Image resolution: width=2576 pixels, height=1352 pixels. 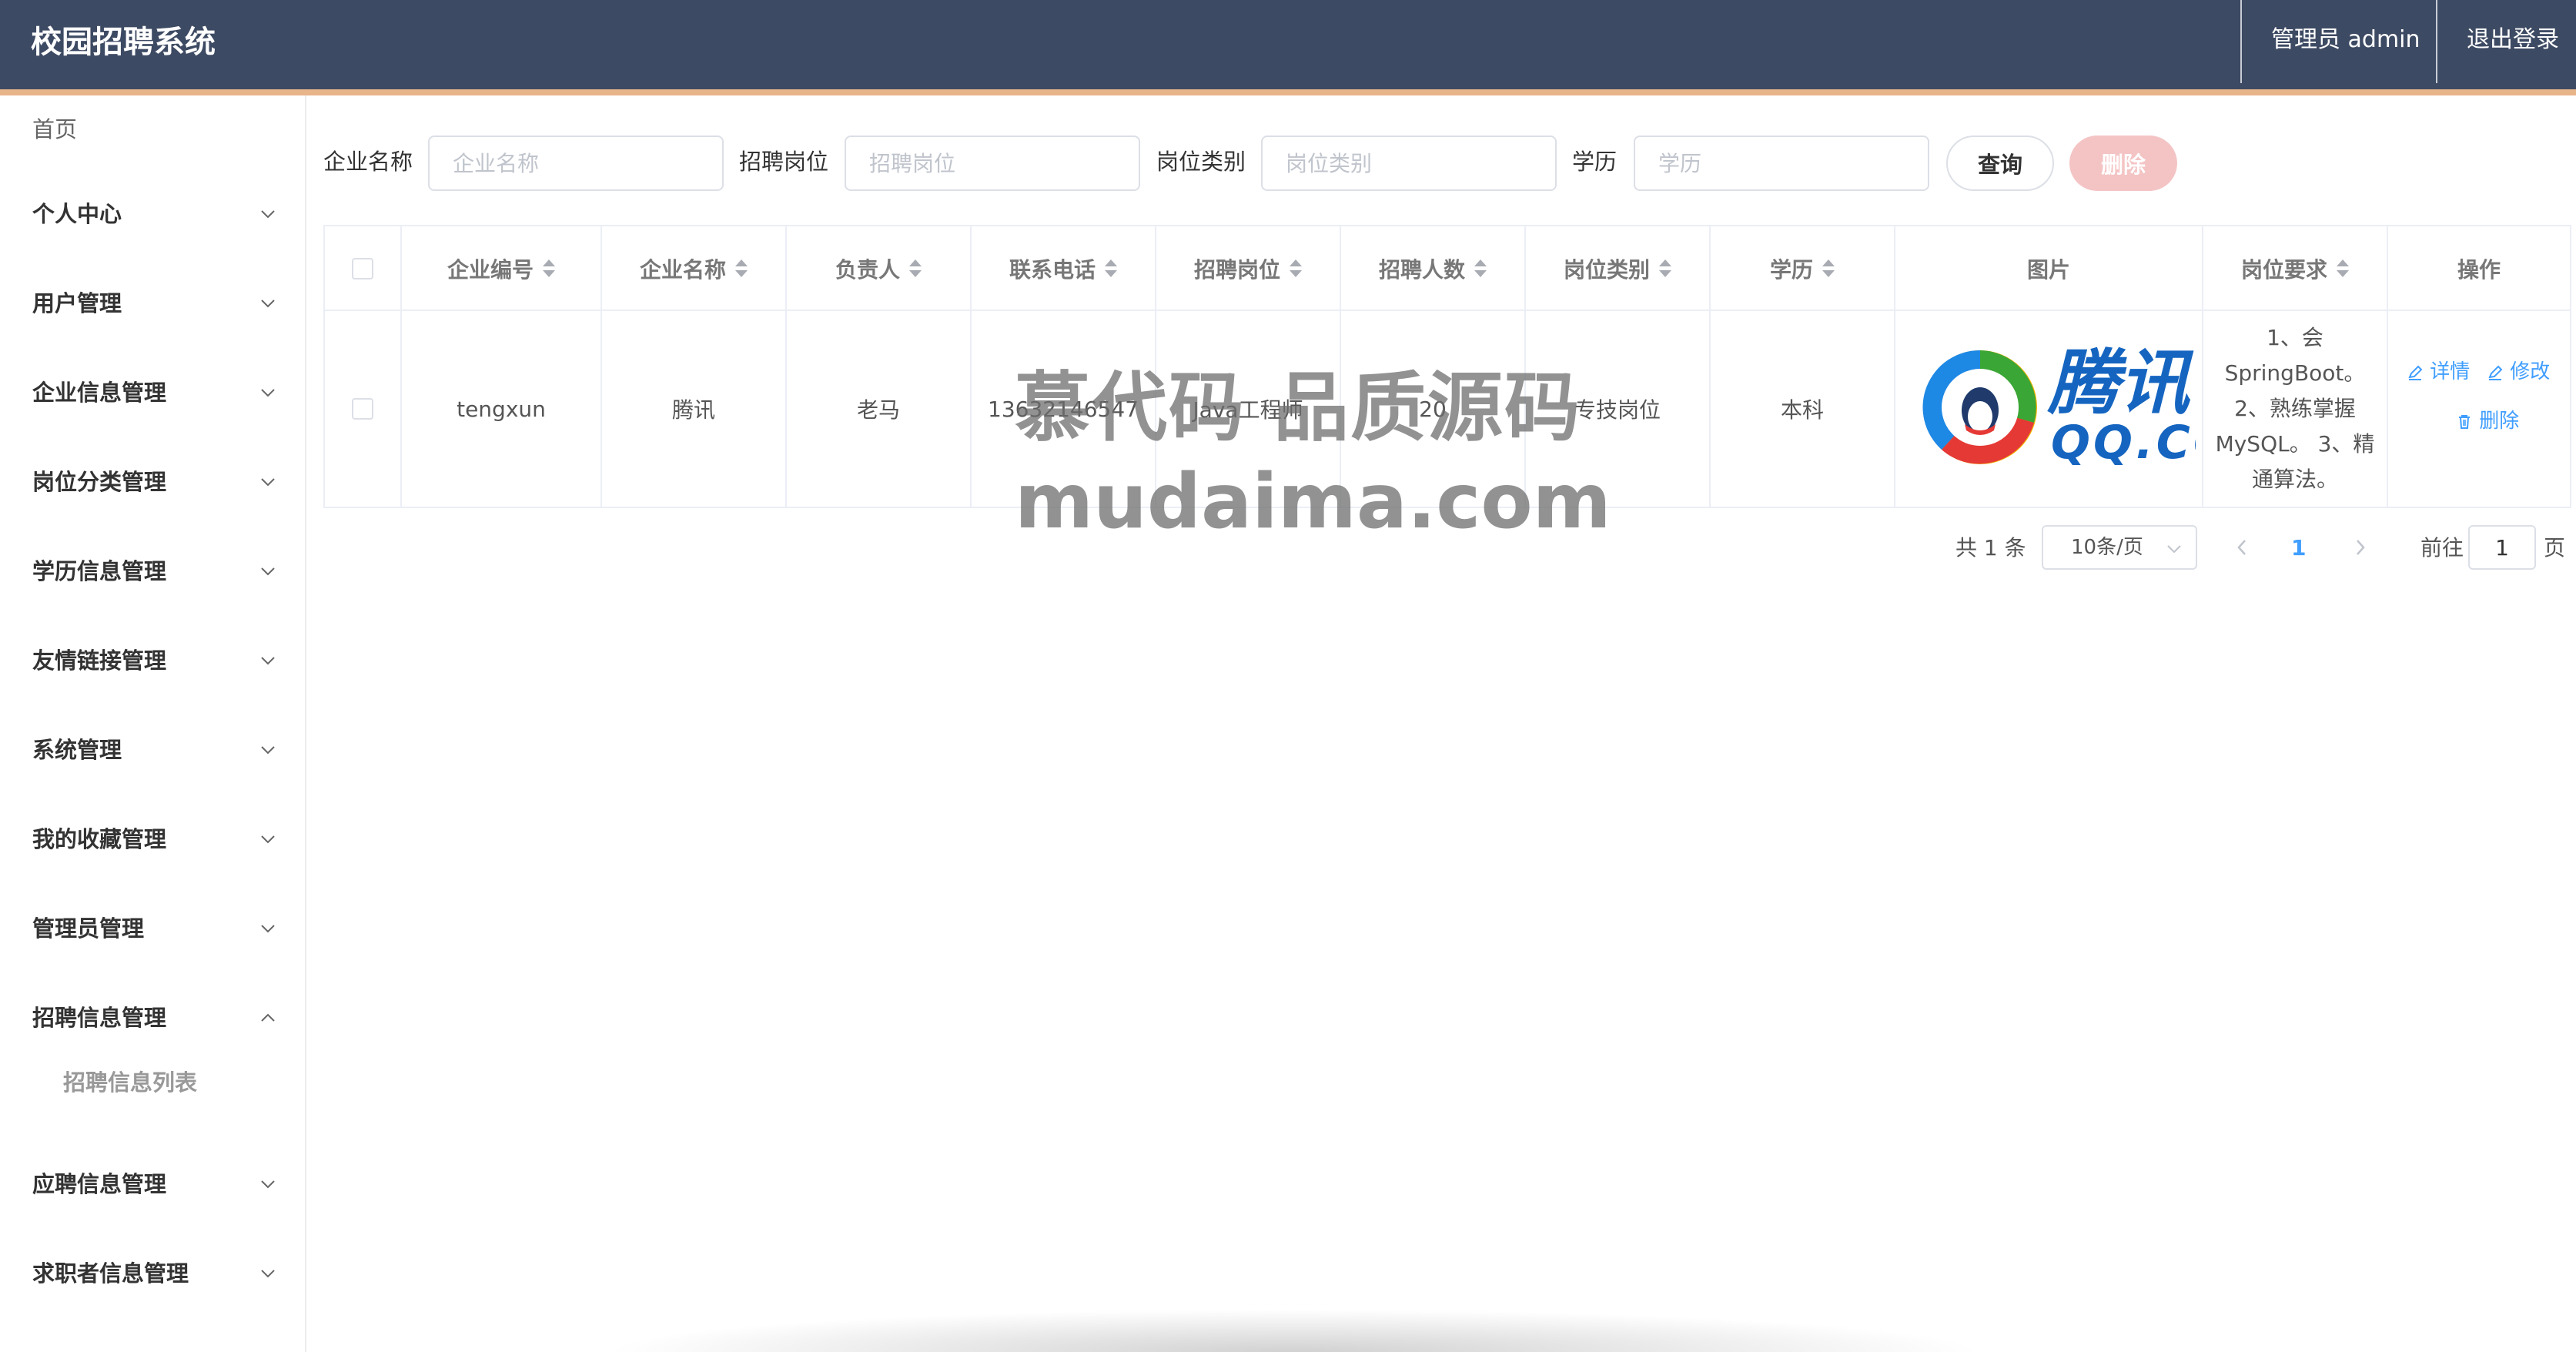 What do you see at coordinates (1288, 92) in the screenshot?
I see `header-accent-line` at bounding box center [1288, 92].